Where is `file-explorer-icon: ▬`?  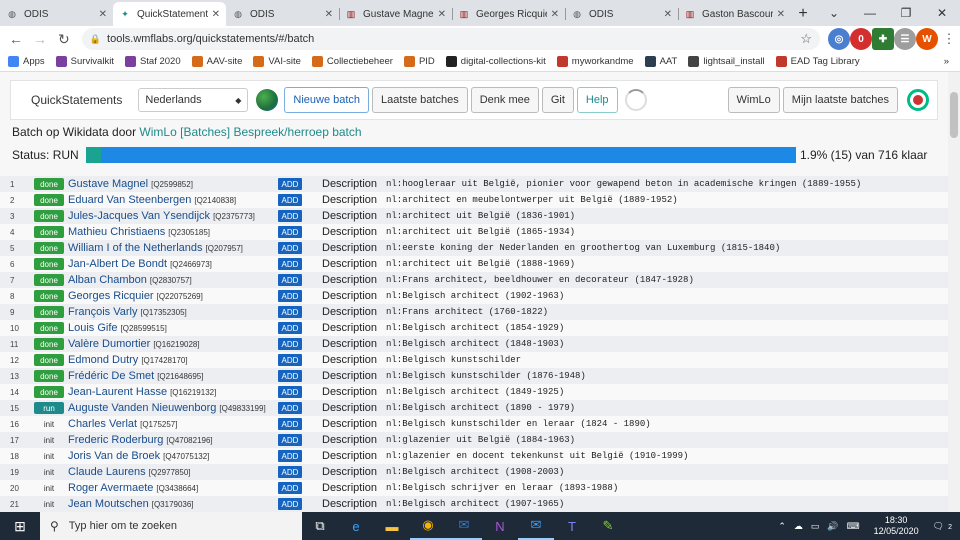
file-explorer-icon: ▬ is located at coordinates (392, 526).